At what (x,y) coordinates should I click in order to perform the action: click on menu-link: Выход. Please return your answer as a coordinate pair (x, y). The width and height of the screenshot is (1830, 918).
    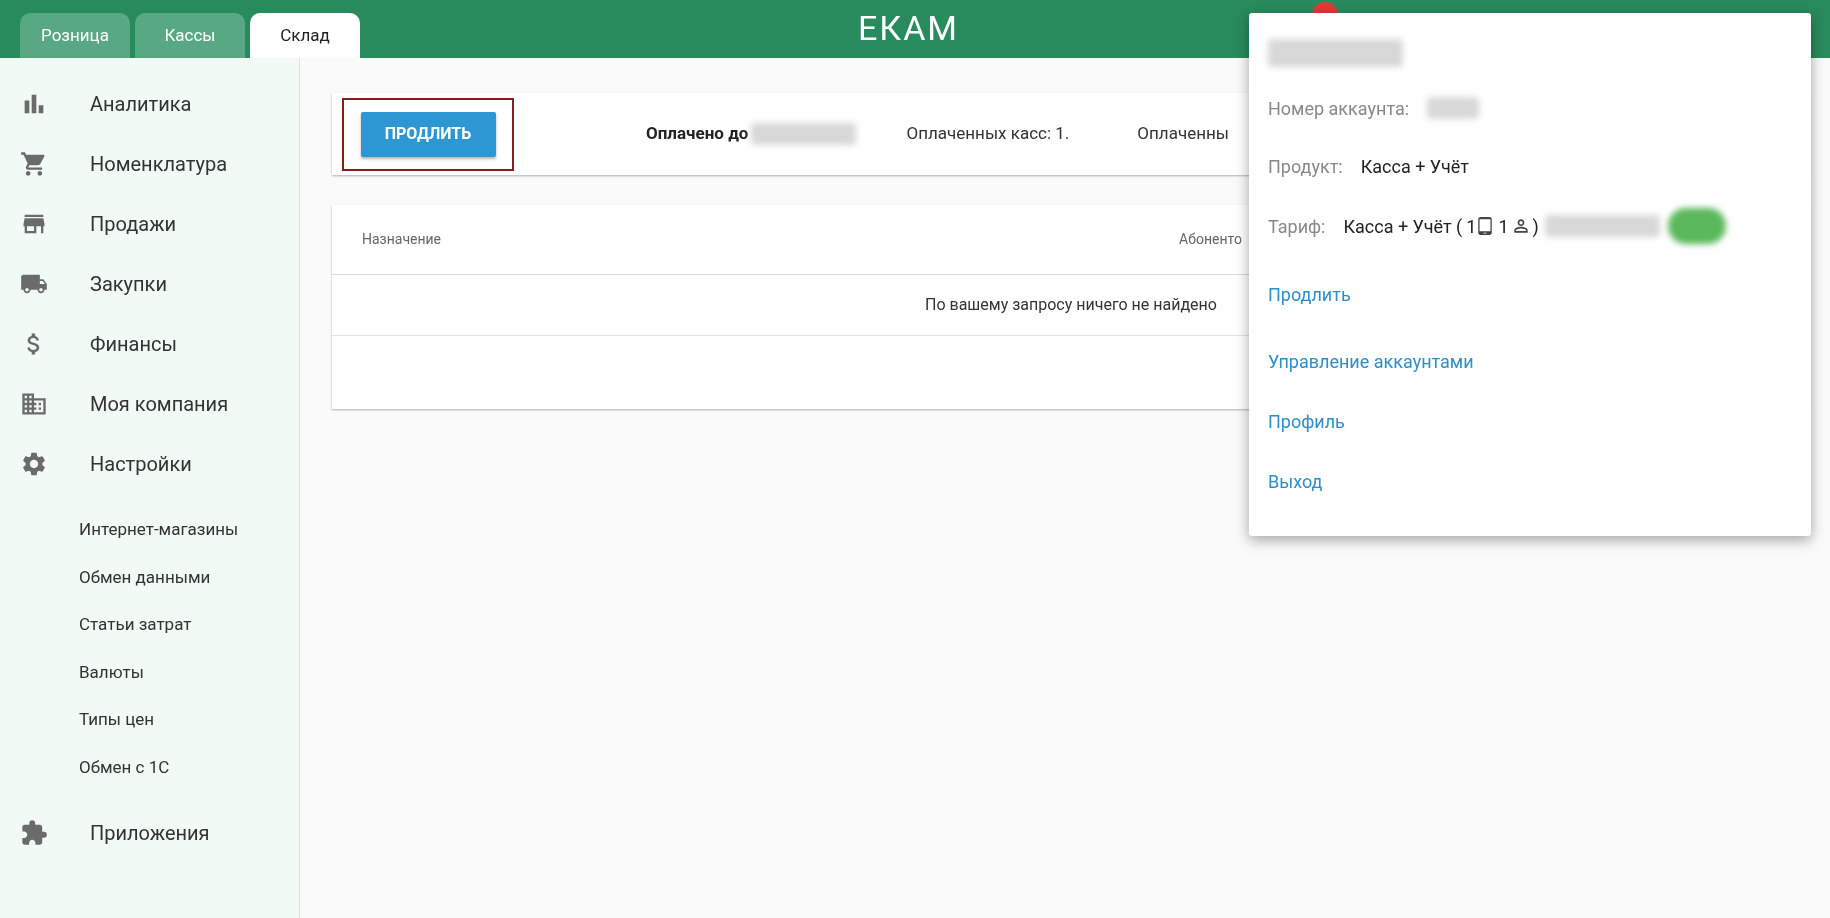
    Looking at the image, I should click on (1295, 482).